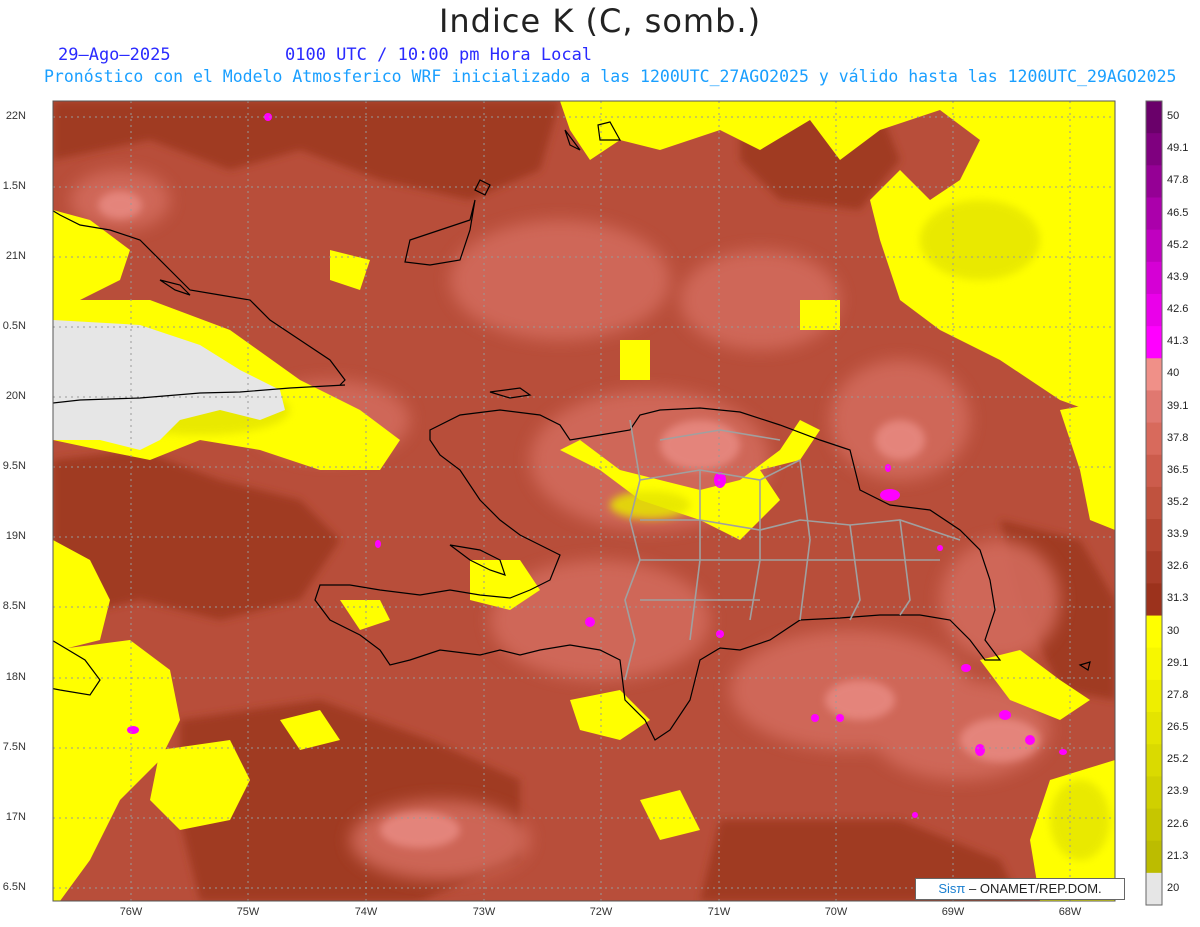  What do you see at coordinates (1178, 309) in the screenshot?
I see `colorbar-label: 42.6` at bounding box center [1178, 309].